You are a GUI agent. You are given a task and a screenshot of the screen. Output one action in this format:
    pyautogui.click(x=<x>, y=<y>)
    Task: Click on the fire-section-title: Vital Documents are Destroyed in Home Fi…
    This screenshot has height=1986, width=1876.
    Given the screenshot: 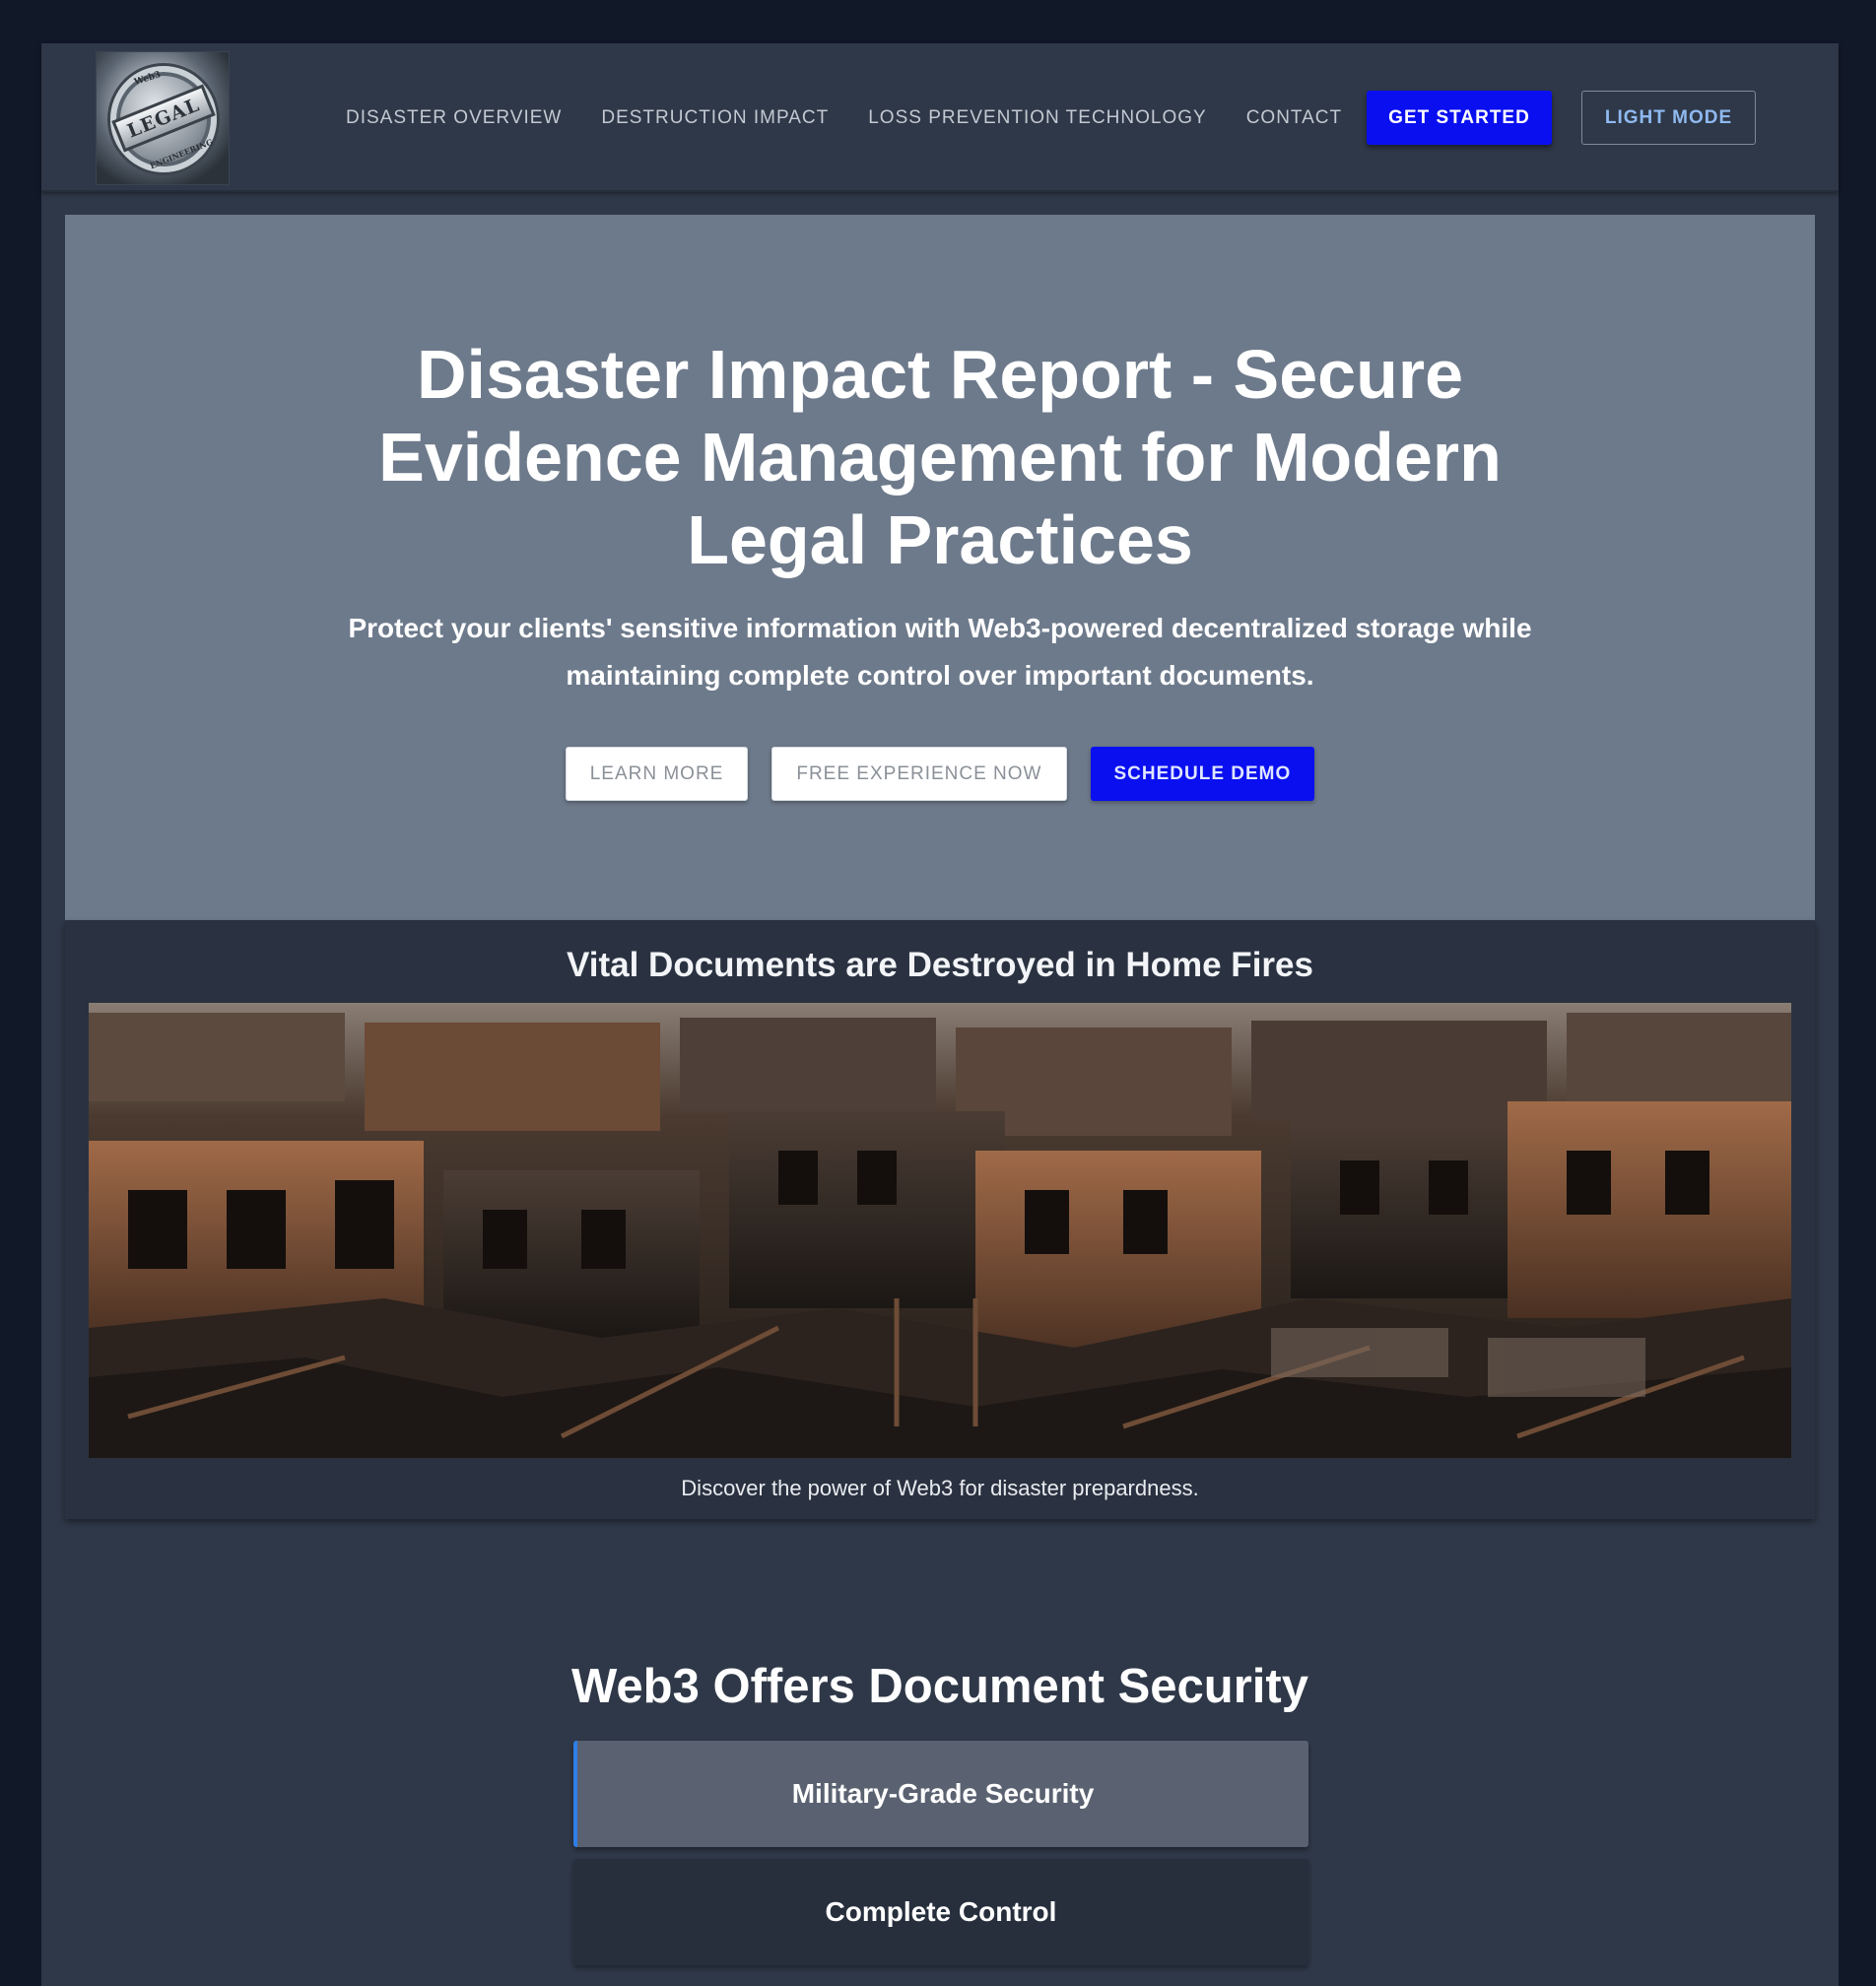 What is the action you would take?
    pyautogui.click(x=940, y=965)
    